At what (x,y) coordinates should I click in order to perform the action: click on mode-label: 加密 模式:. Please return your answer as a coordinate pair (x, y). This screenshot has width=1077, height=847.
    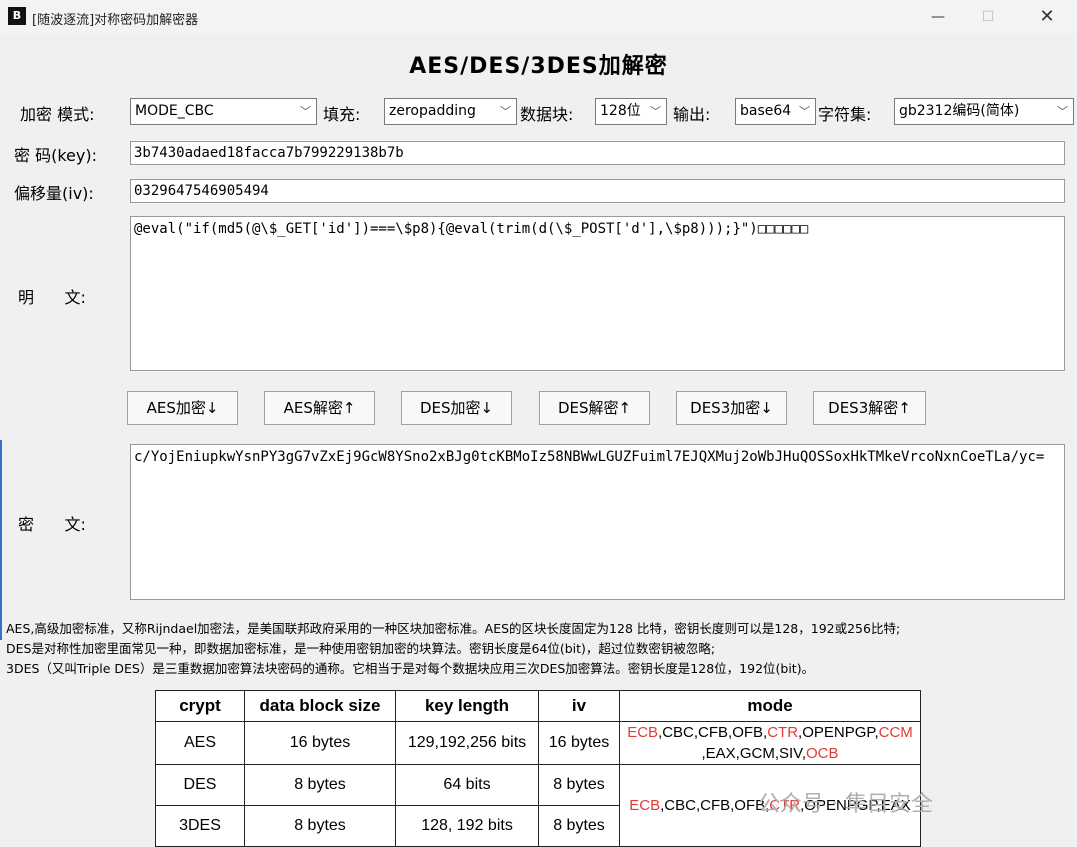
    Looking at the image, I should click on (57, 114).